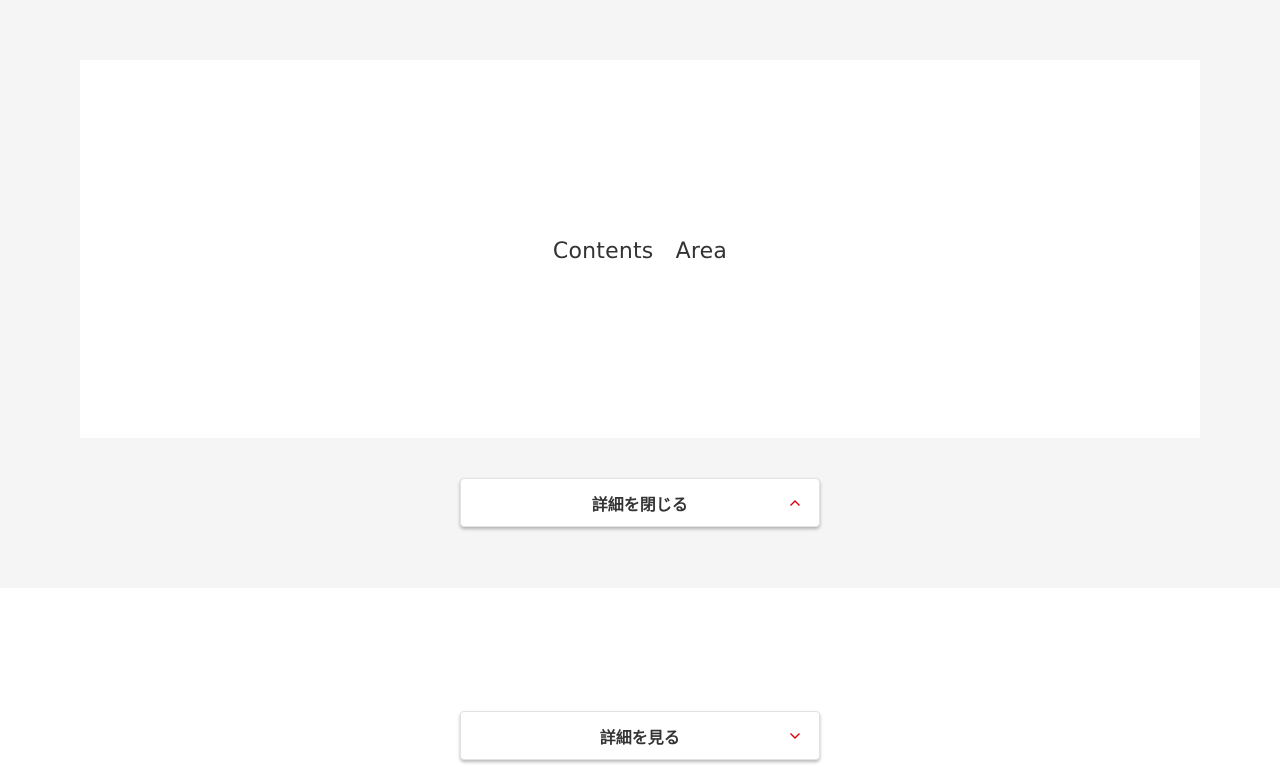  What do you see at coordinates (795, 503) in the screenshot?
I see `chevron-up-icon` at bounding box center [795, 503].